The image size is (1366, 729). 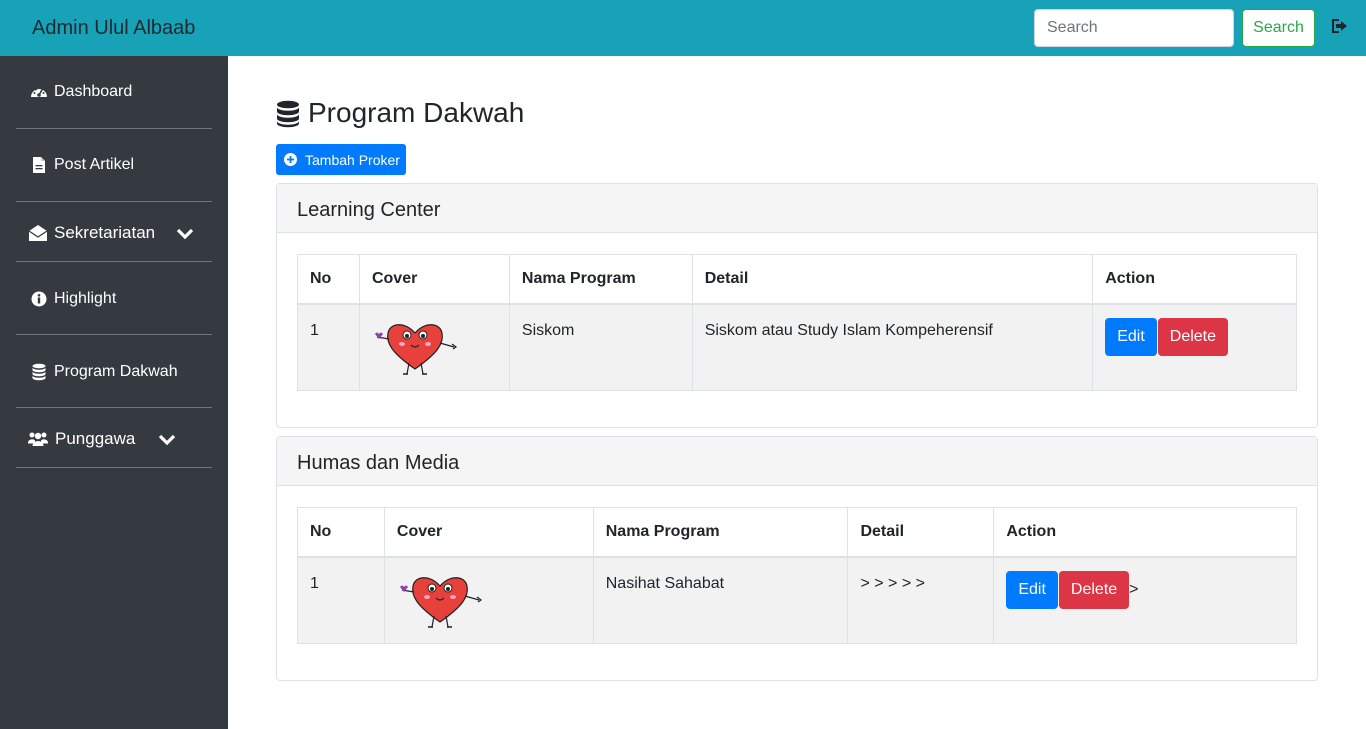 What do you see at coordinates (797, 208) in the screenshot?
I see `card-header: Learning Center` at bounding box center [797, 208].